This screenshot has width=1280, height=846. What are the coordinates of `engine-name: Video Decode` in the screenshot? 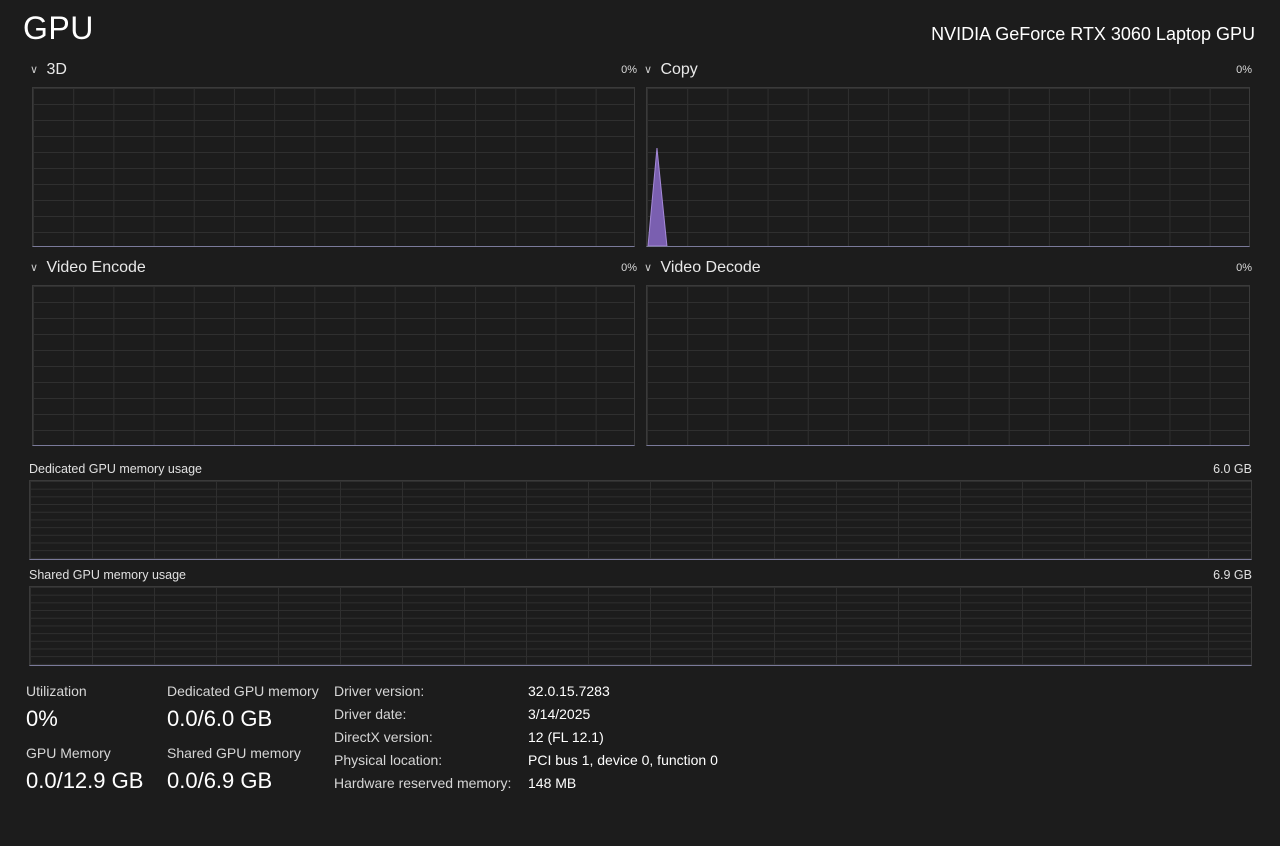 It's located at (710, 267).